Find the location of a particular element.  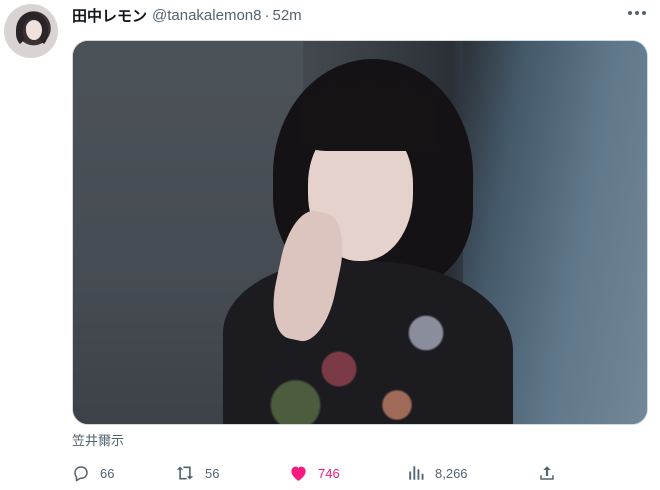

timestamp: 52m is located at coordinates (286, 15).